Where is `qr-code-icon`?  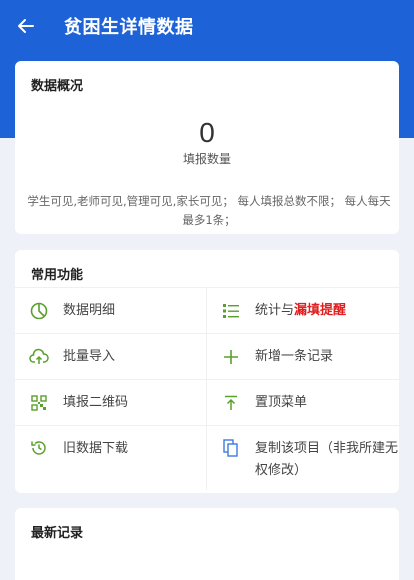 qr-code-icon is located at coordinates (39, 403).